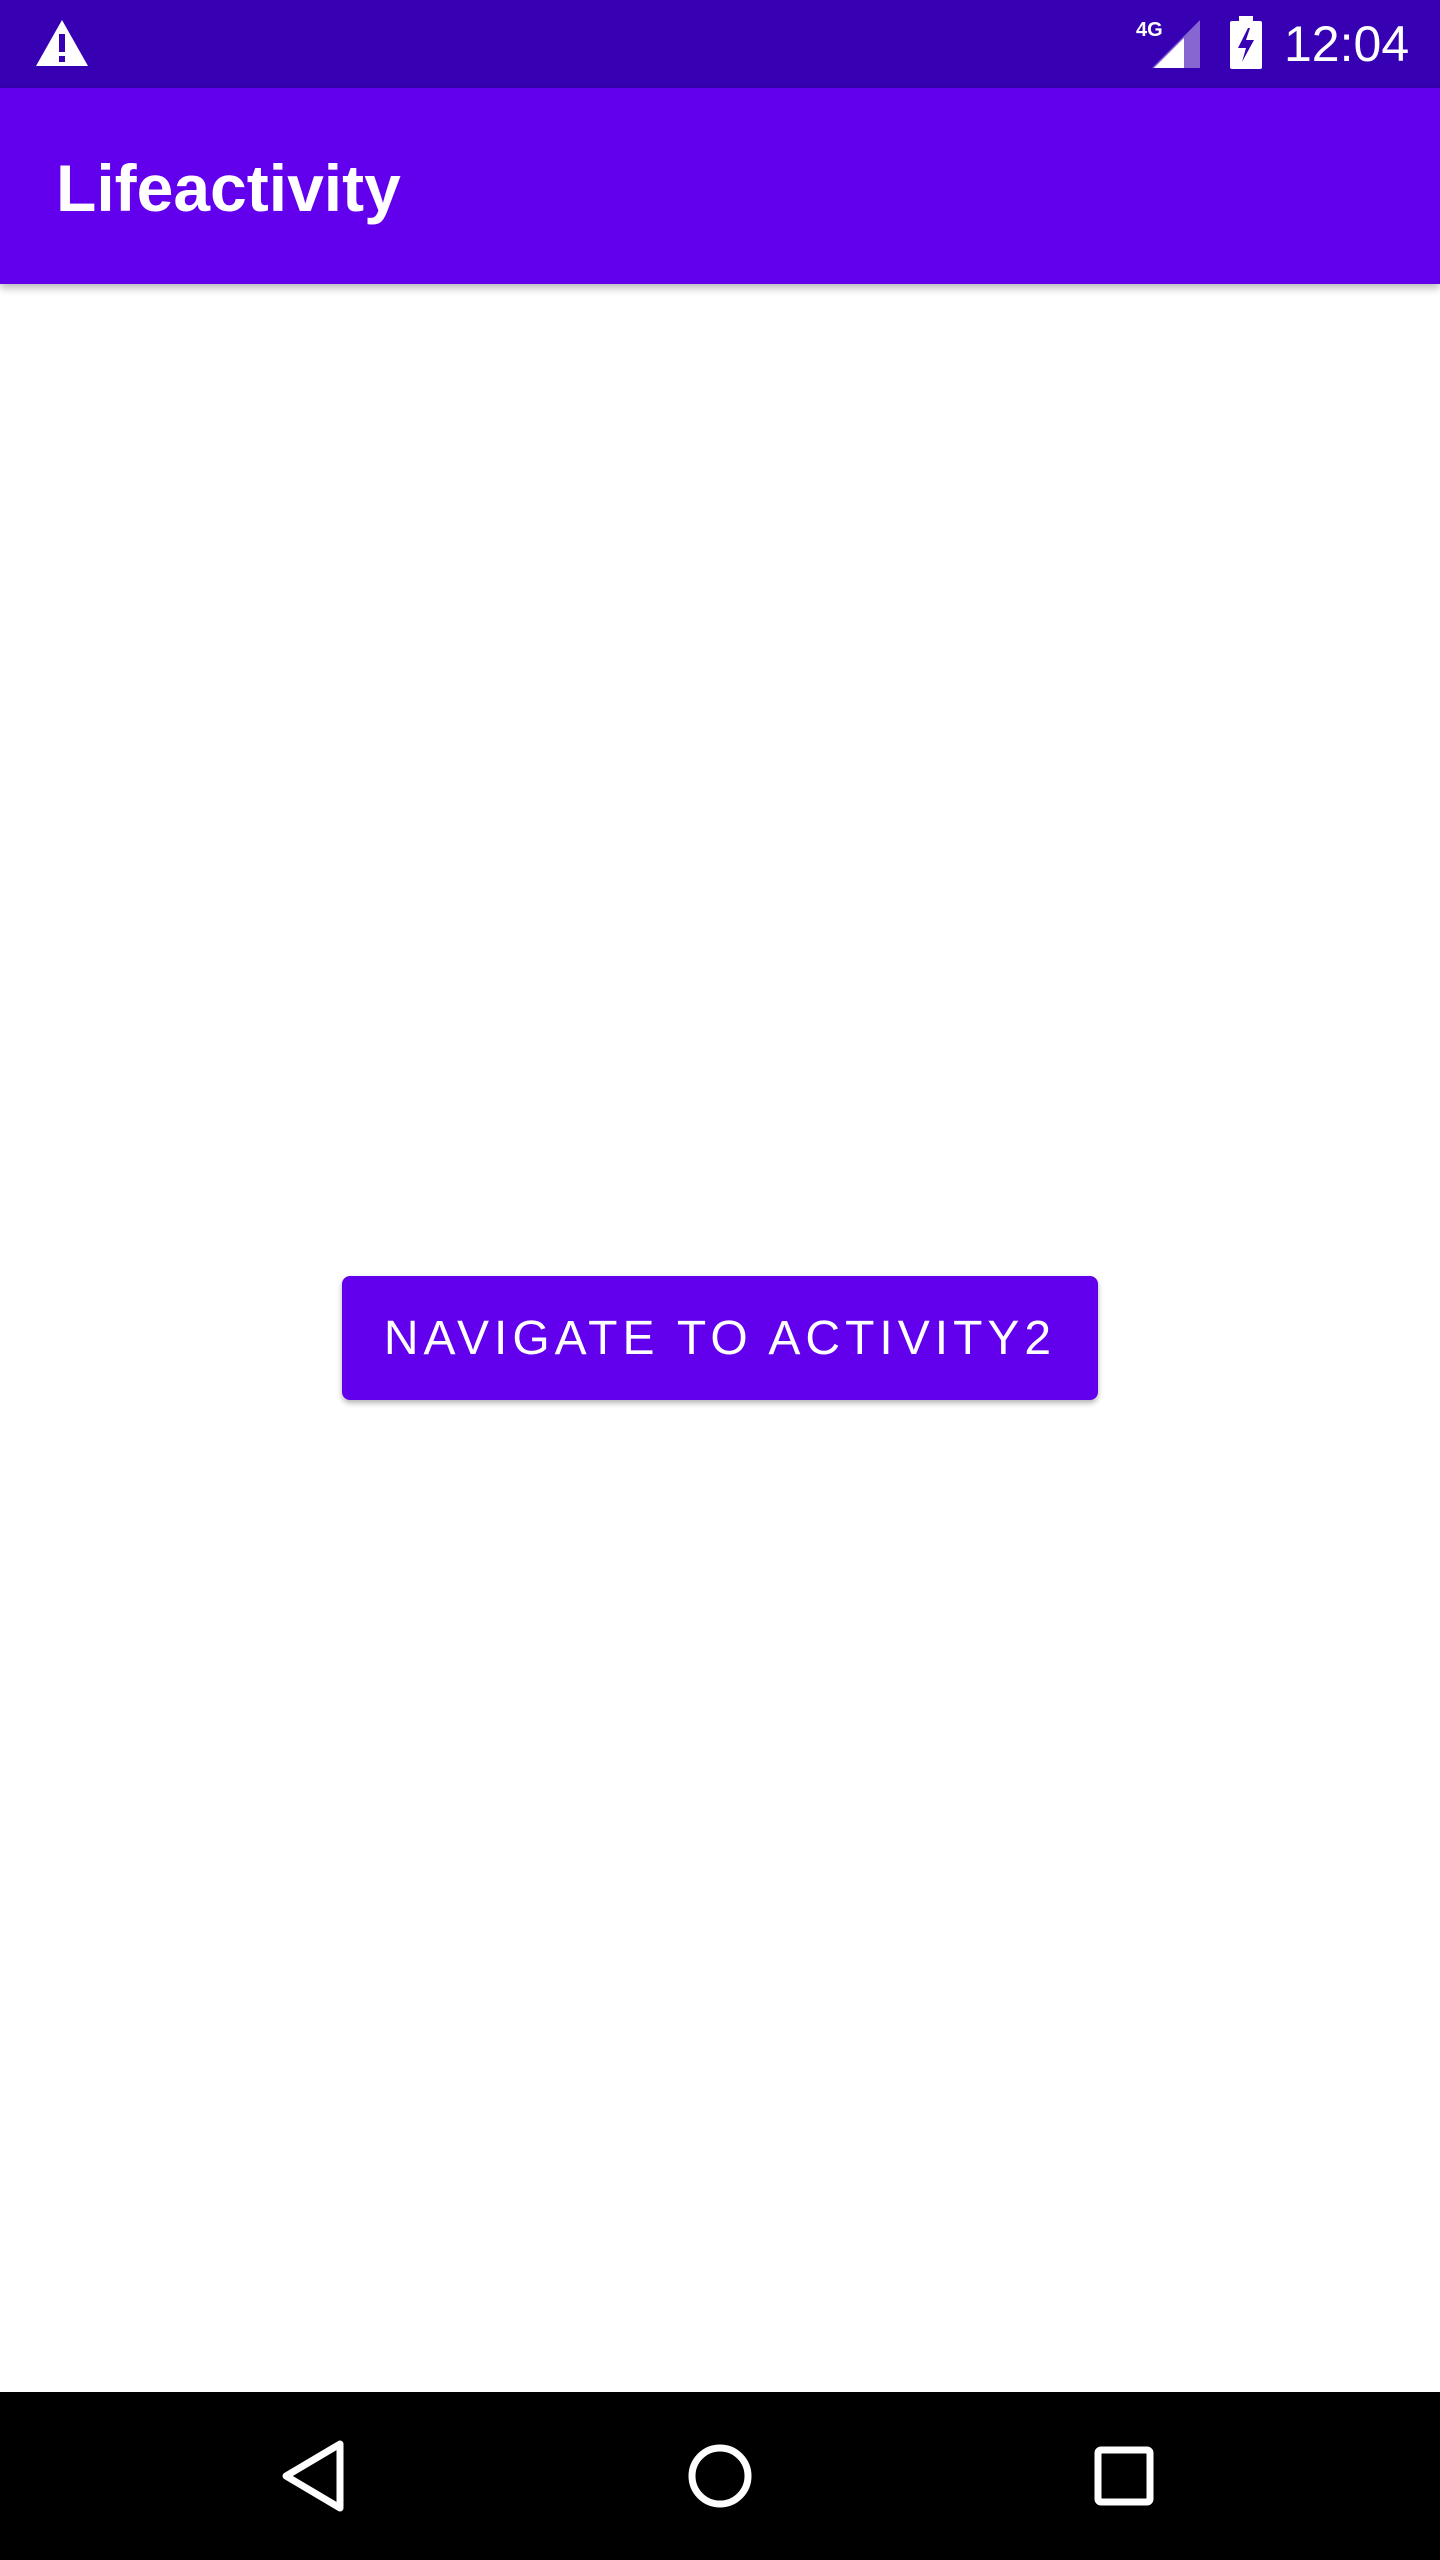 This screenshot has width=1440, height=2560. I want to click on warning-icon, so click(62, 43).